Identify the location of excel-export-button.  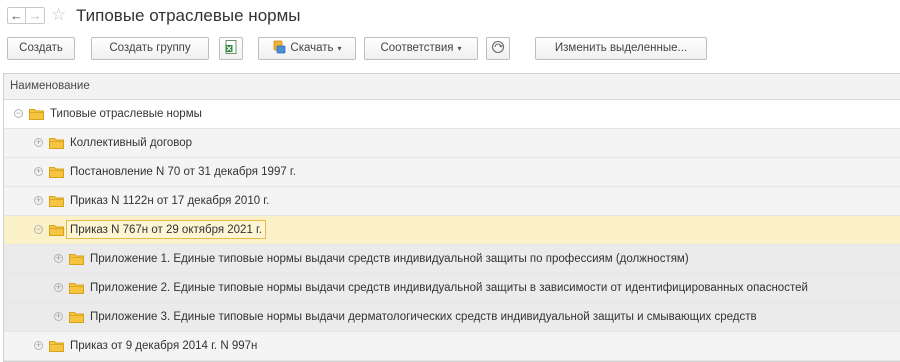
(231, 48).